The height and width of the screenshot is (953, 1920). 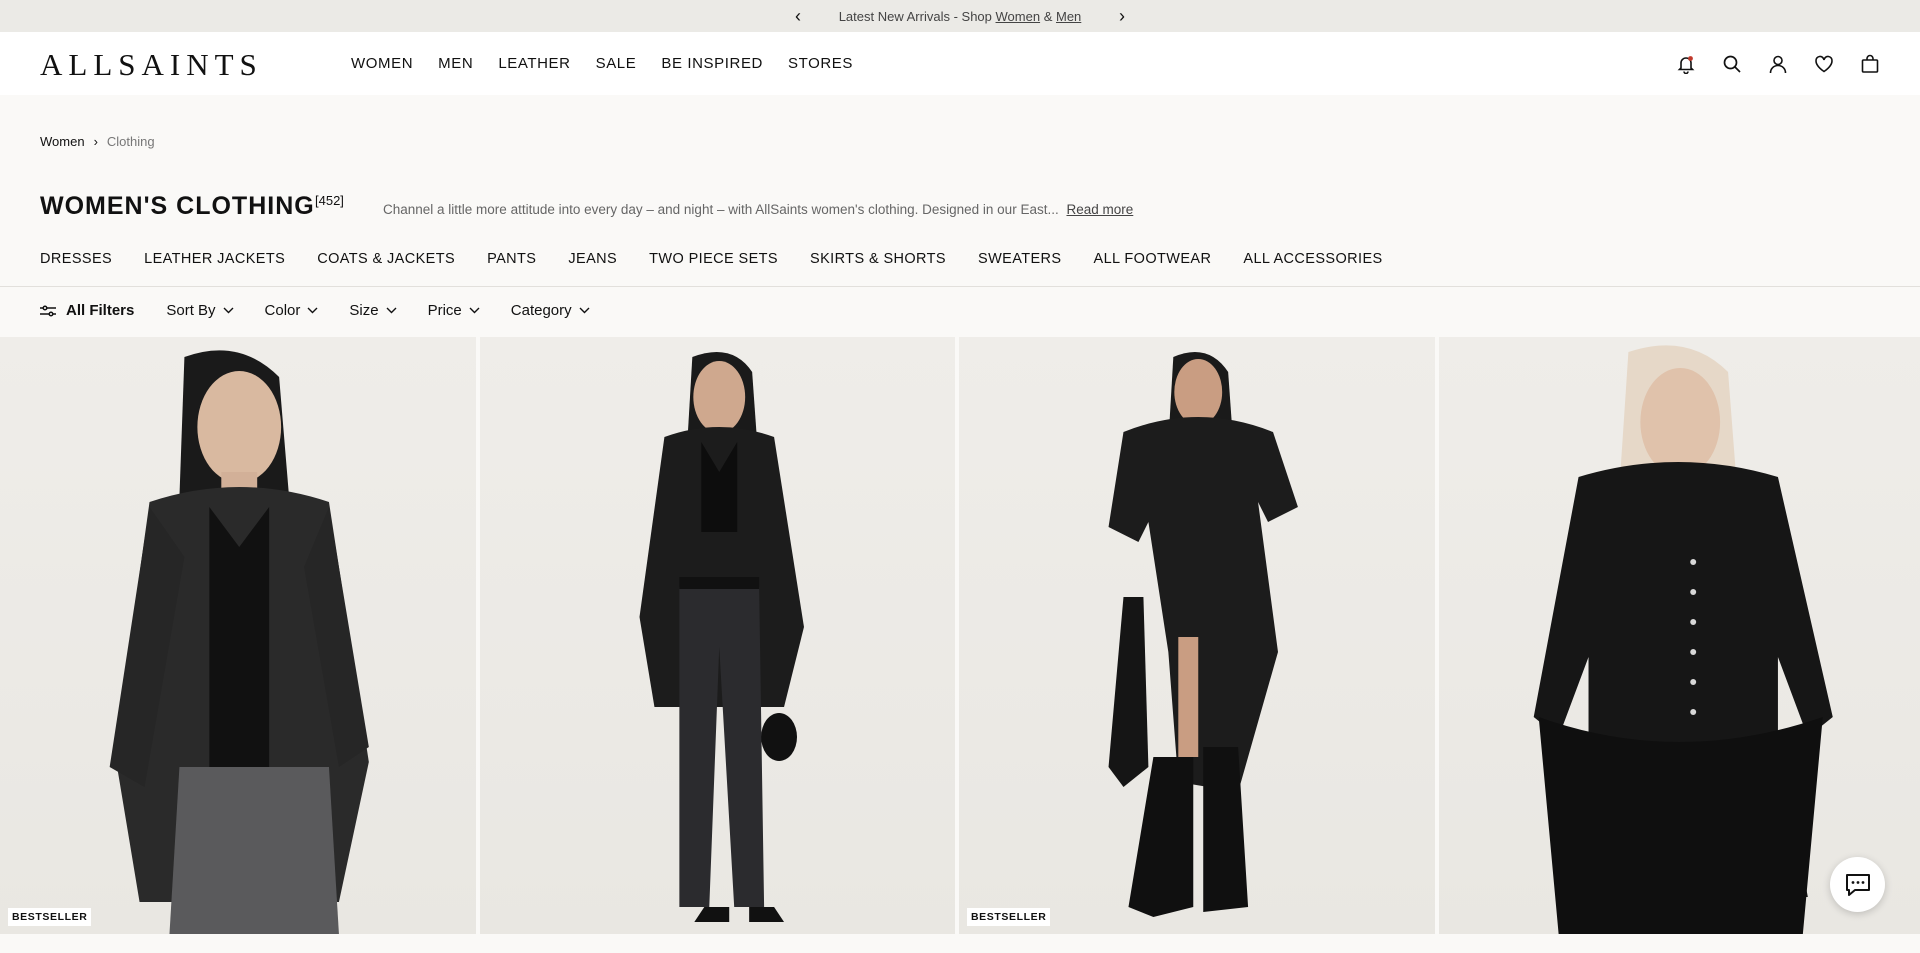 I want to click on price-dropdown: Price, so click(x=454, y=310).